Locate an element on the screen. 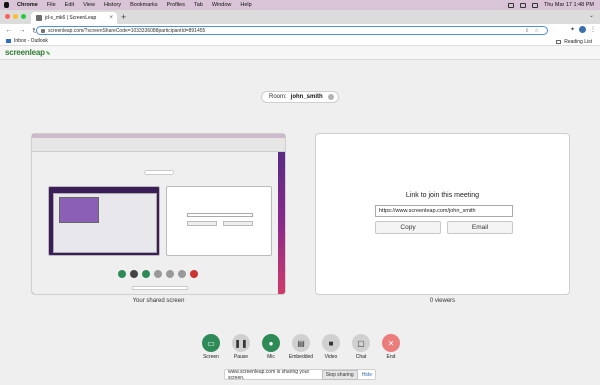 The image size is (600, 385). outlook-icon is located at coordinates (8, 41).